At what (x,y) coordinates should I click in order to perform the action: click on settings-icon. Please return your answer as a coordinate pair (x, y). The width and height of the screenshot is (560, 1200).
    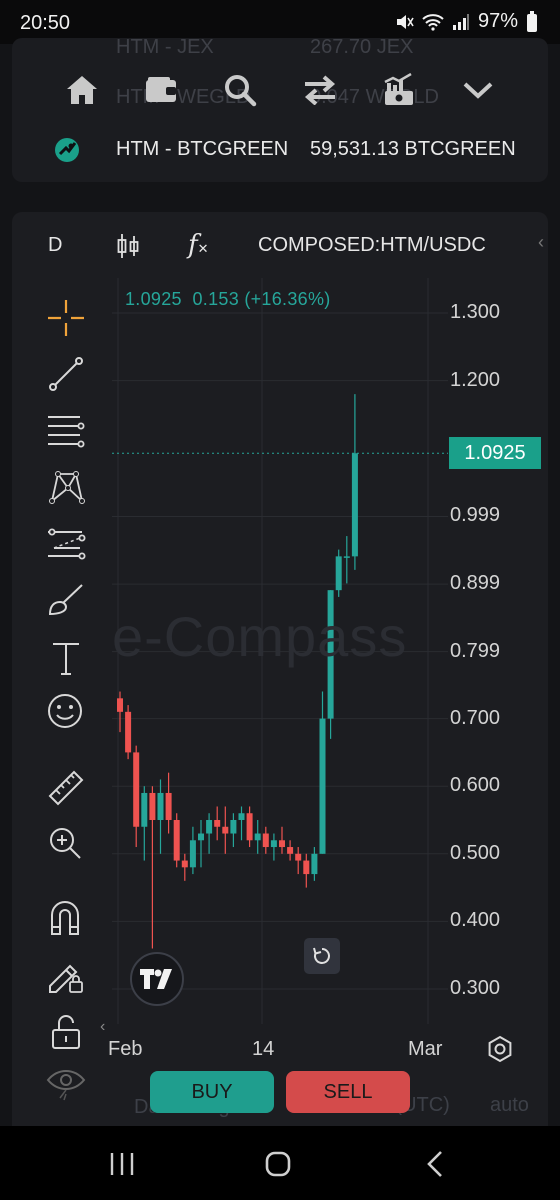
    Looking at the image, I should click on (500, 1049).